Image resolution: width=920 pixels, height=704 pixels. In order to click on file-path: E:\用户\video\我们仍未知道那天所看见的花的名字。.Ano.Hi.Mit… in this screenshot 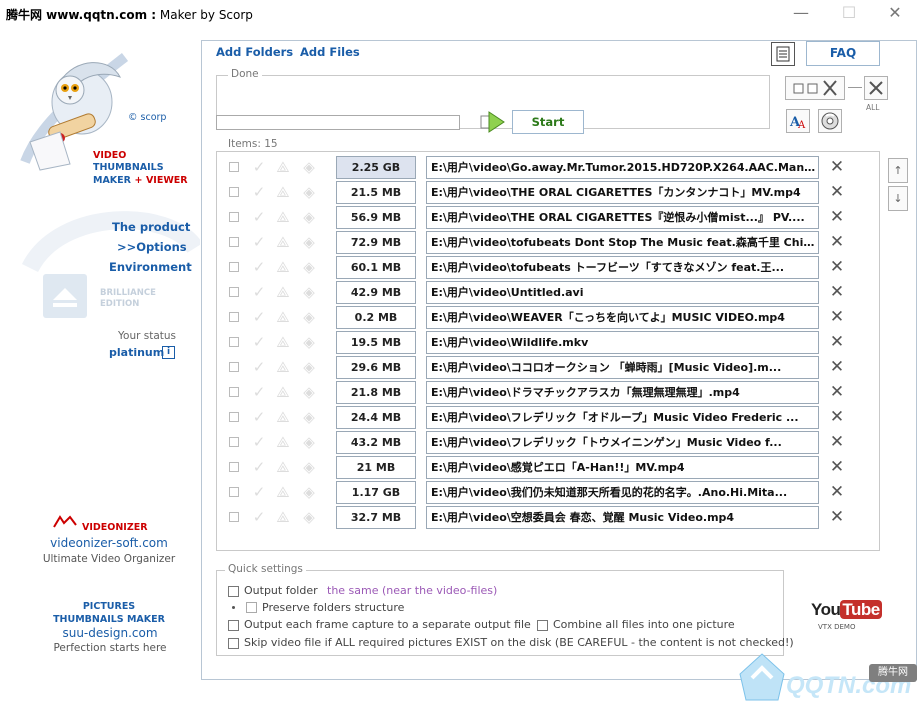, I will do `click(622, 492)`.